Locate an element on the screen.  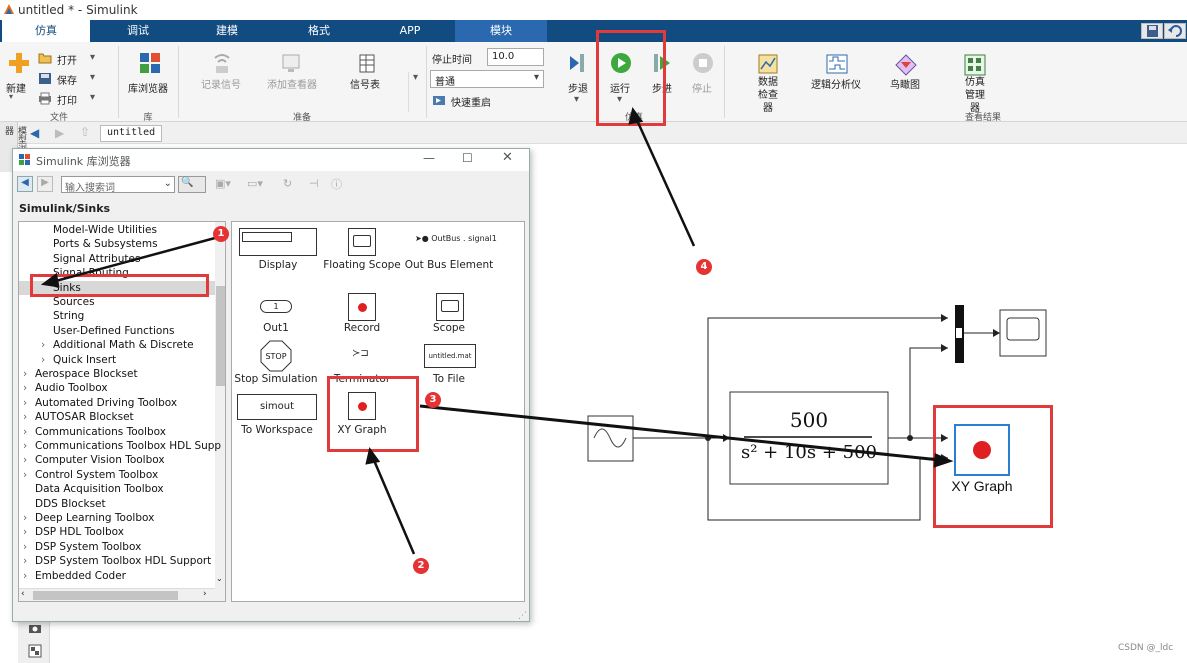
scroll-down-icon: ⌄ is located at coordinates (219, 578).